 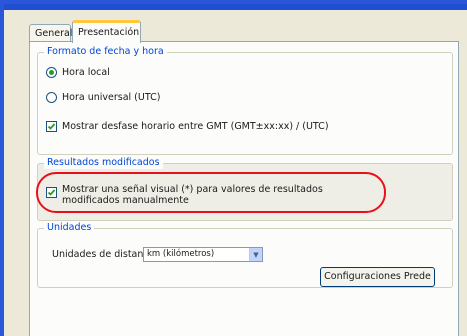 I want to click on distance-units-value: km (kilómetros), so click(x=181, y=254).